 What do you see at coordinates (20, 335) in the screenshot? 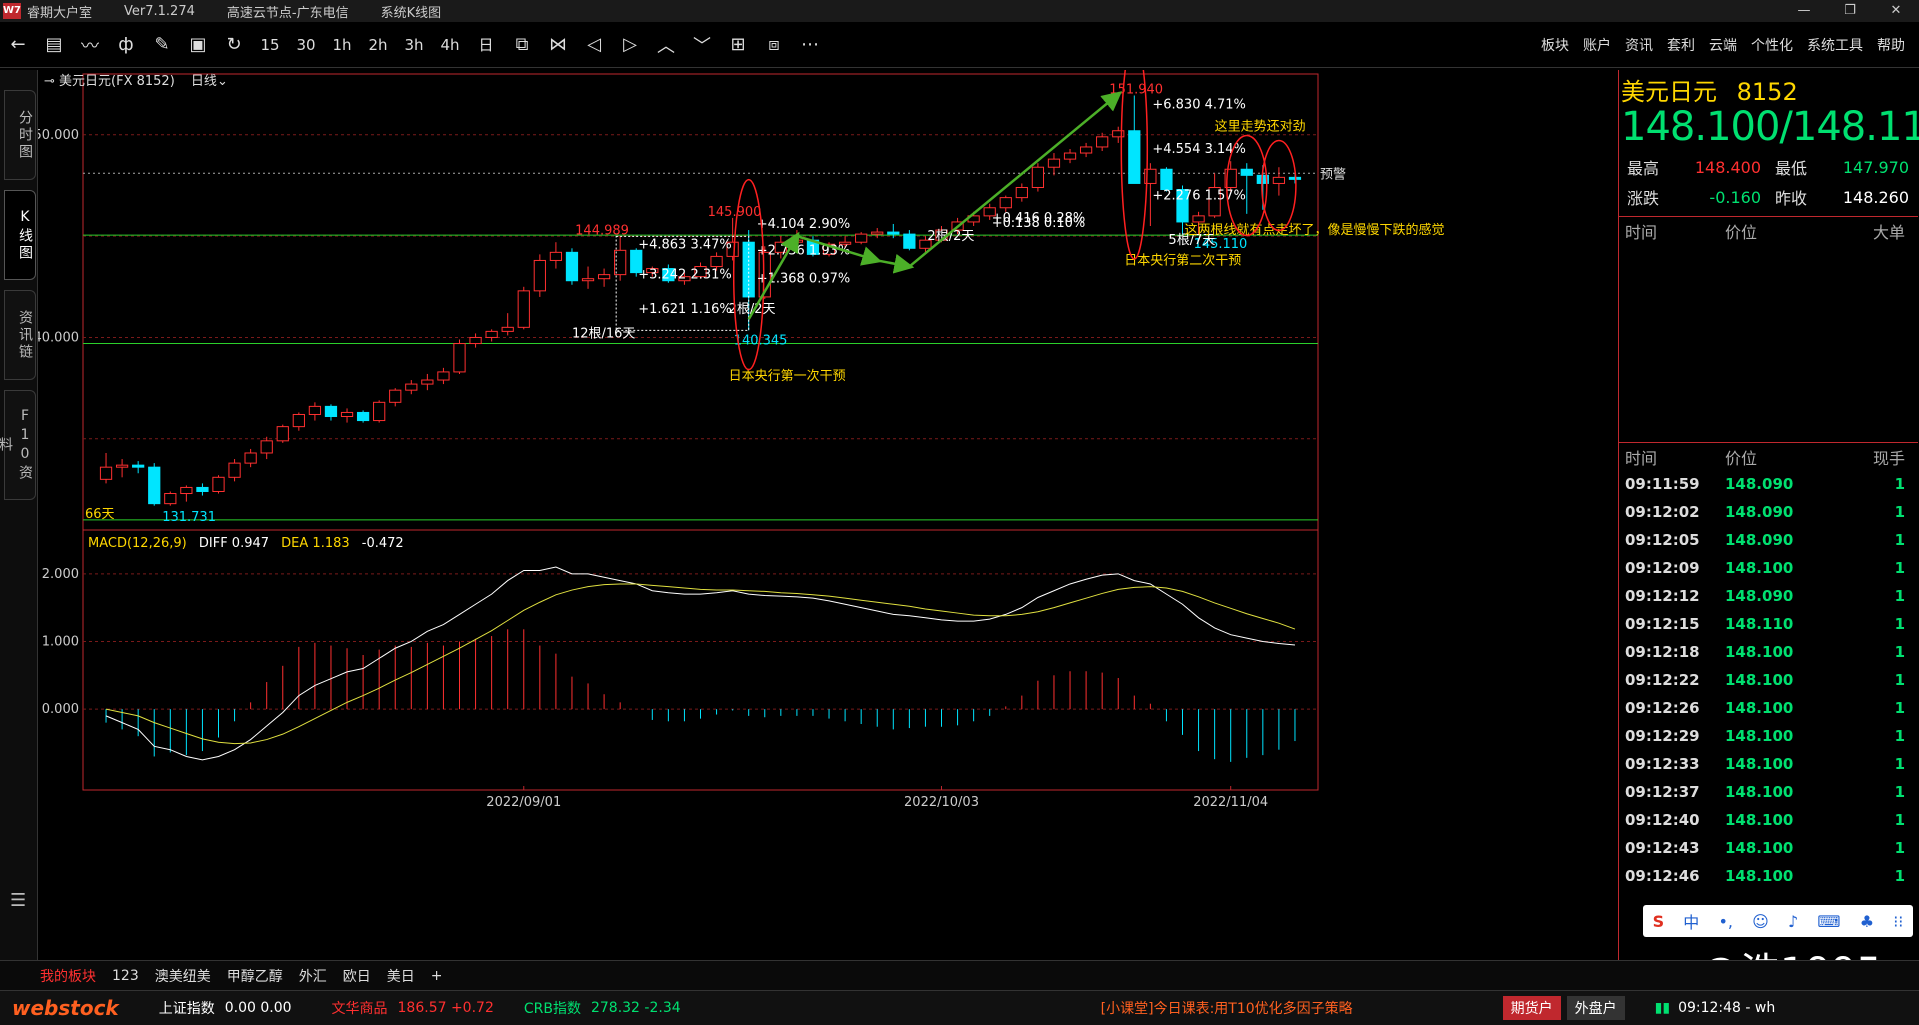
I see `tab-newschain: 资讯链` at bounding box center [20, 335].